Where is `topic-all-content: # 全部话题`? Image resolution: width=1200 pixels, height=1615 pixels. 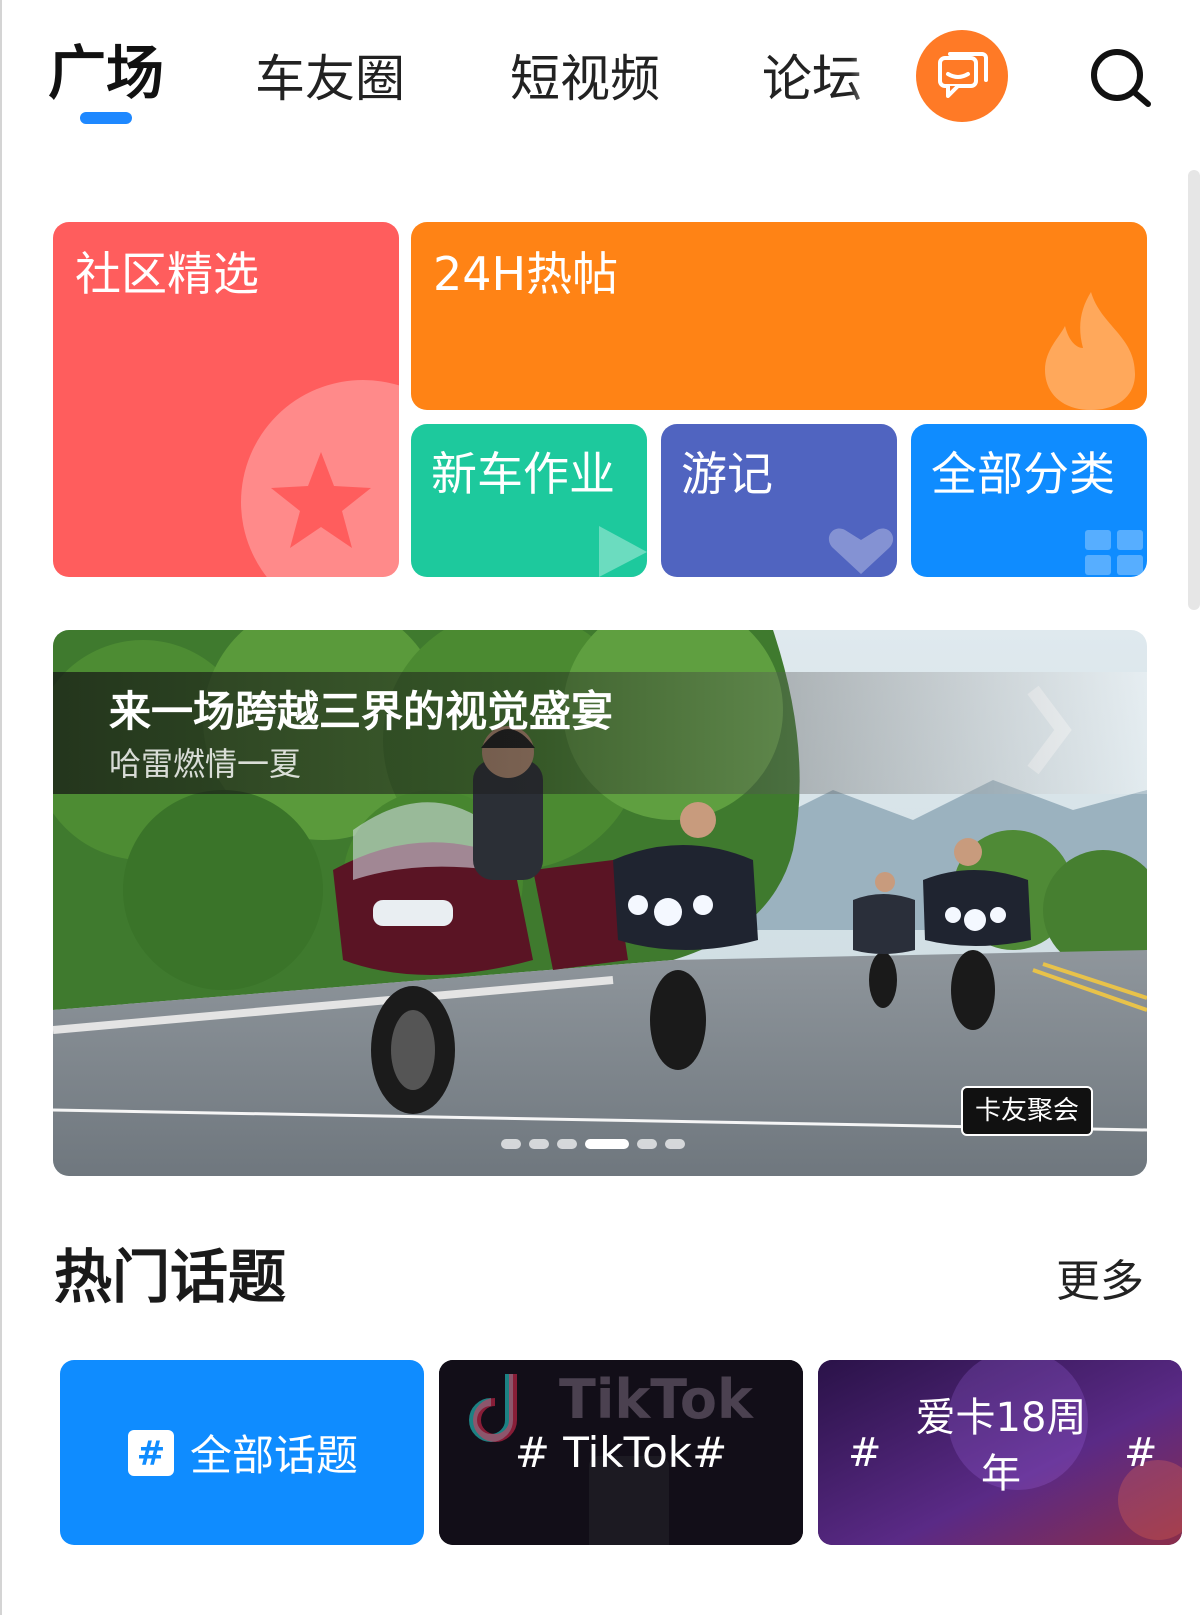
topic-all-content: # 全部话题 is located at coordinates (242, 1452).